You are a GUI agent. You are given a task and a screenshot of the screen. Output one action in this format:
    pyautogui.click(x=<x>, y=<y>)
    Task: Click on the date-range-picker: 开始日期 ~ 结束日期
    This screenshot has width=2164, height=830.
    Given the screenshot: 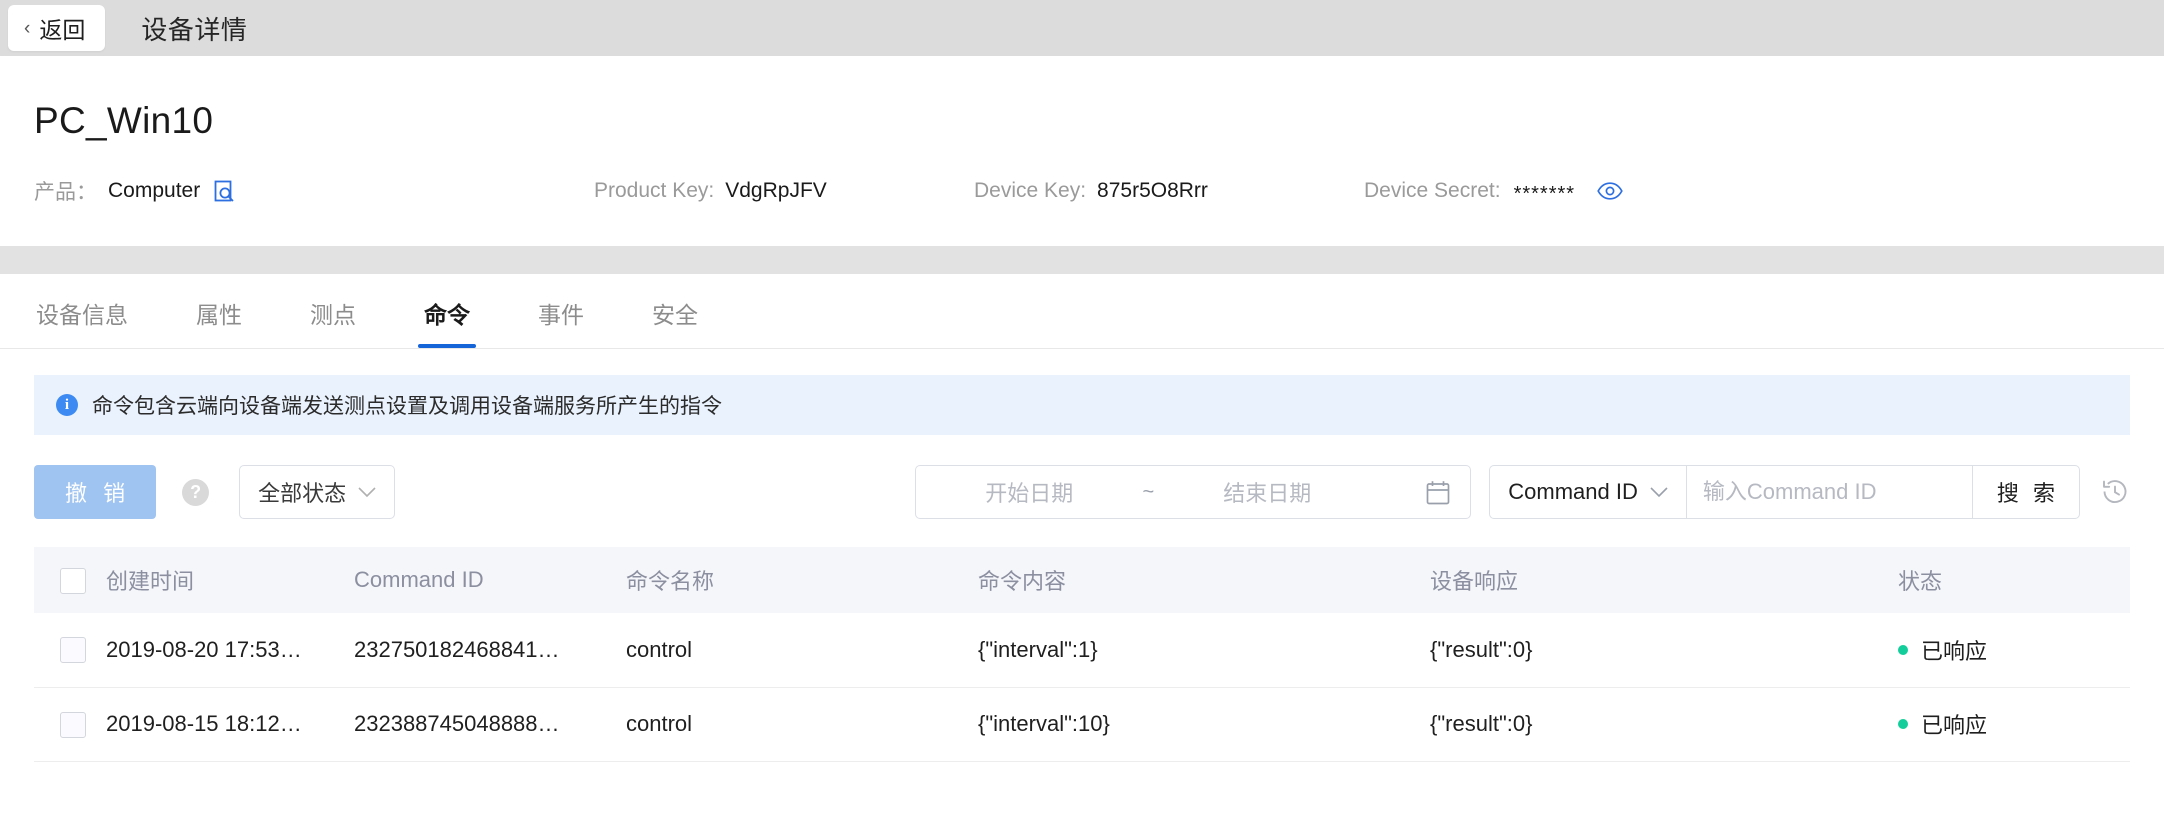 What is the action you would take?
    pyautogui.click(x=1193, y=492)
    